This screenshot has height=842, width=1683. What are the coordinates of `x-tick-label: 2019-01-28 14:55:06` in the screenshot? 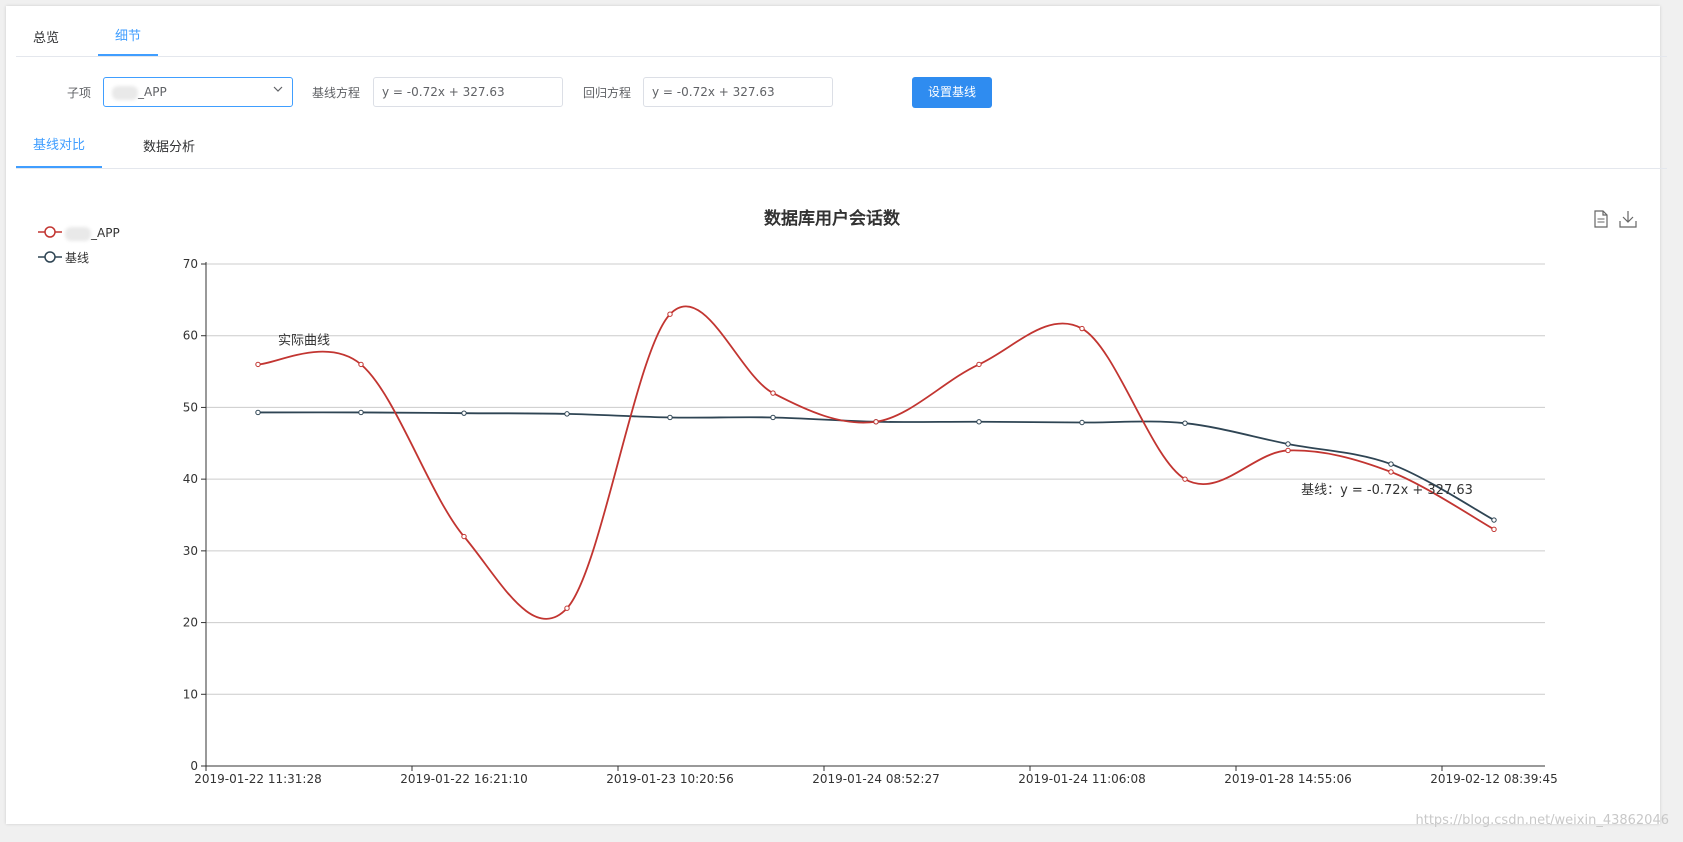 It's located at (1287, 779).